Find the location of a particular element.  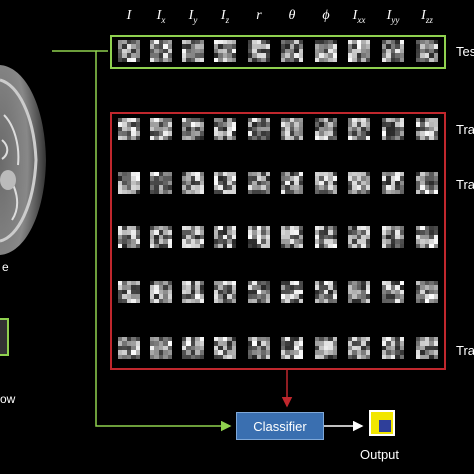

output-icon-fill is located at coordinates (385, 426).